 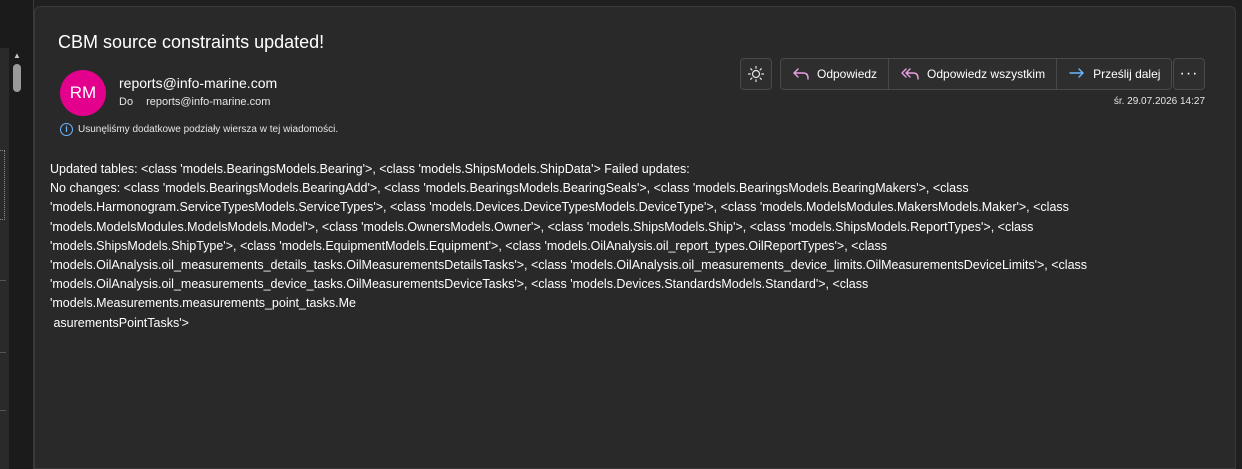 I want to click on reply-icon, so click(x=801, y=74).